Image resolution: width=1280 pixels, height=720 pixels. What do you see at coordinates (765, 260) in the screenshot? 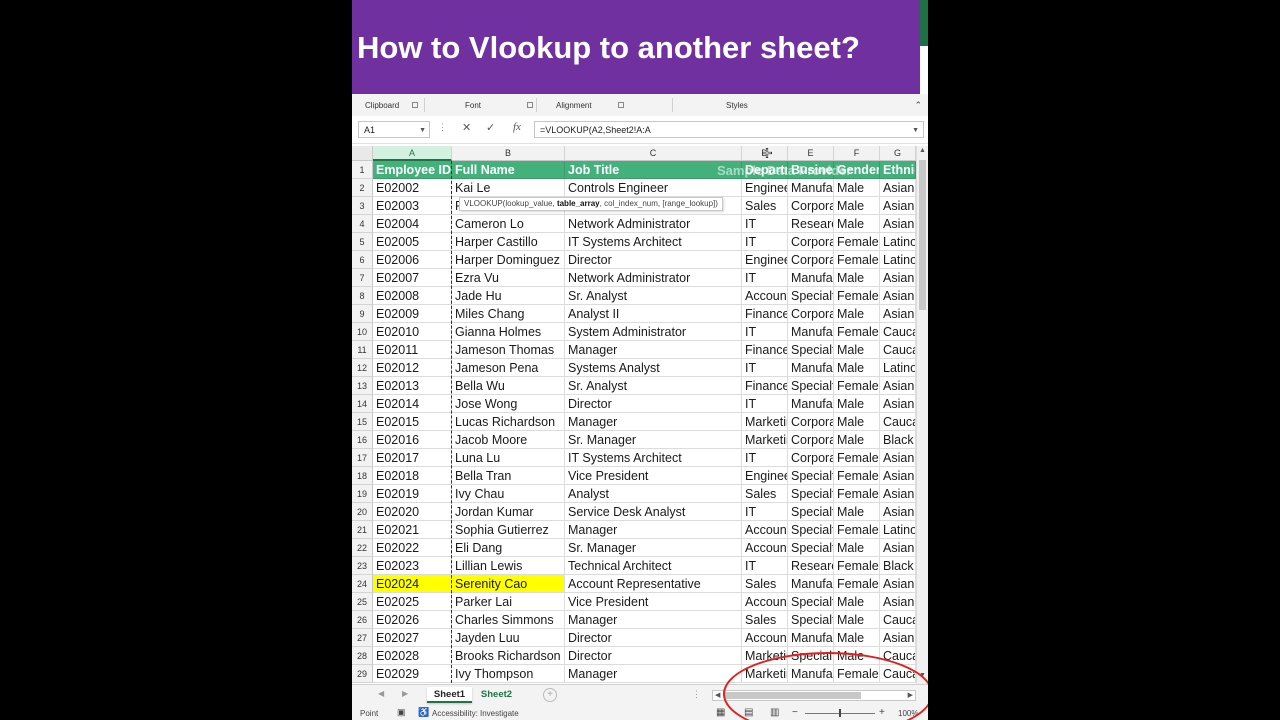
I see `cell: Engineering` at bounding box center [765, 260].